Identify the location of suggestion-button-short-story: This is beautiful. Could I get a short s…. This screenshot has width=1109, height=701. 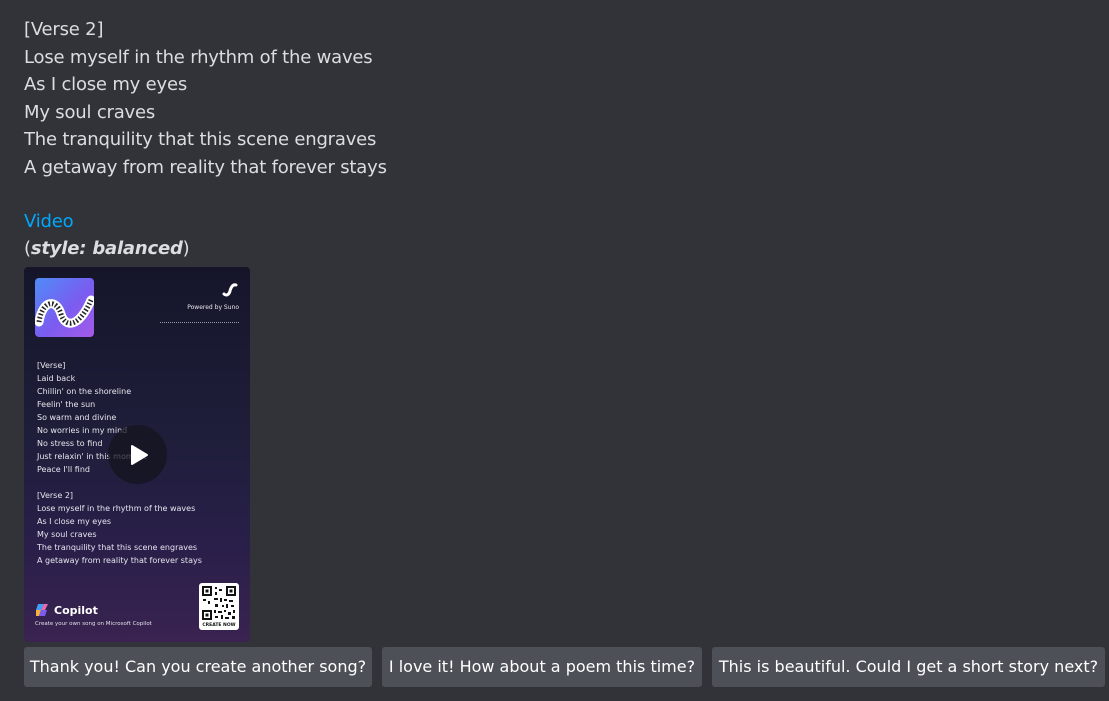
(908, 667).